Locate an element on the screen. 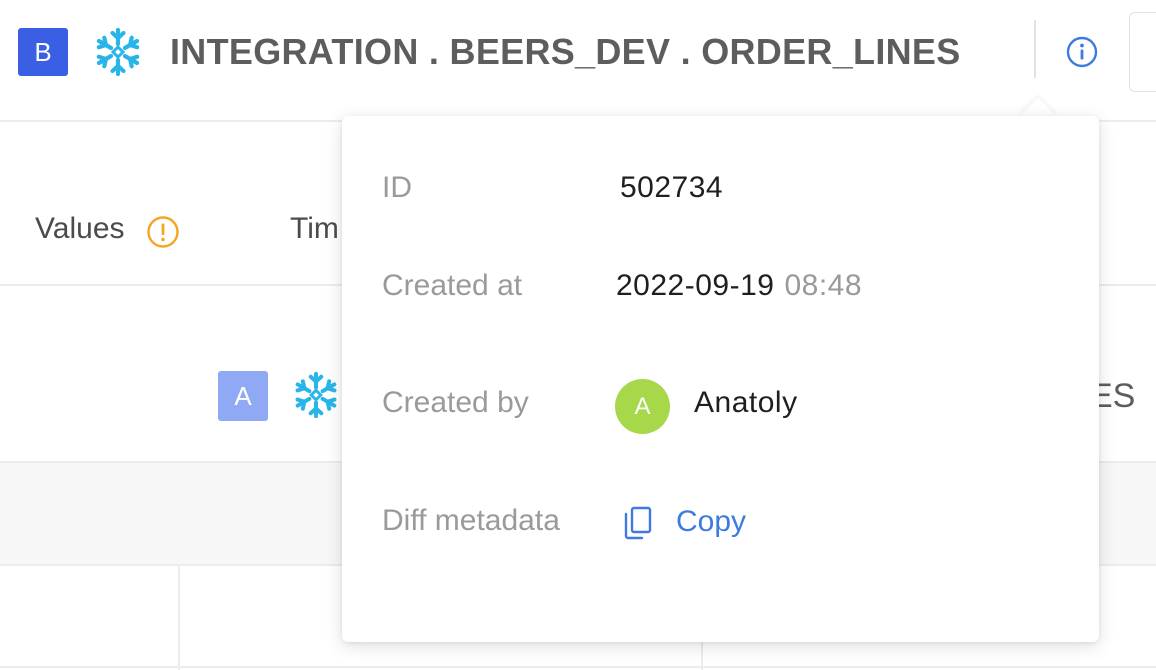 The height and width of the screenshot is (670, 1156). dataset-title: INTEGRATION . BEERS_DEV . ORDER_LINES is located at coordinates (565, 51).